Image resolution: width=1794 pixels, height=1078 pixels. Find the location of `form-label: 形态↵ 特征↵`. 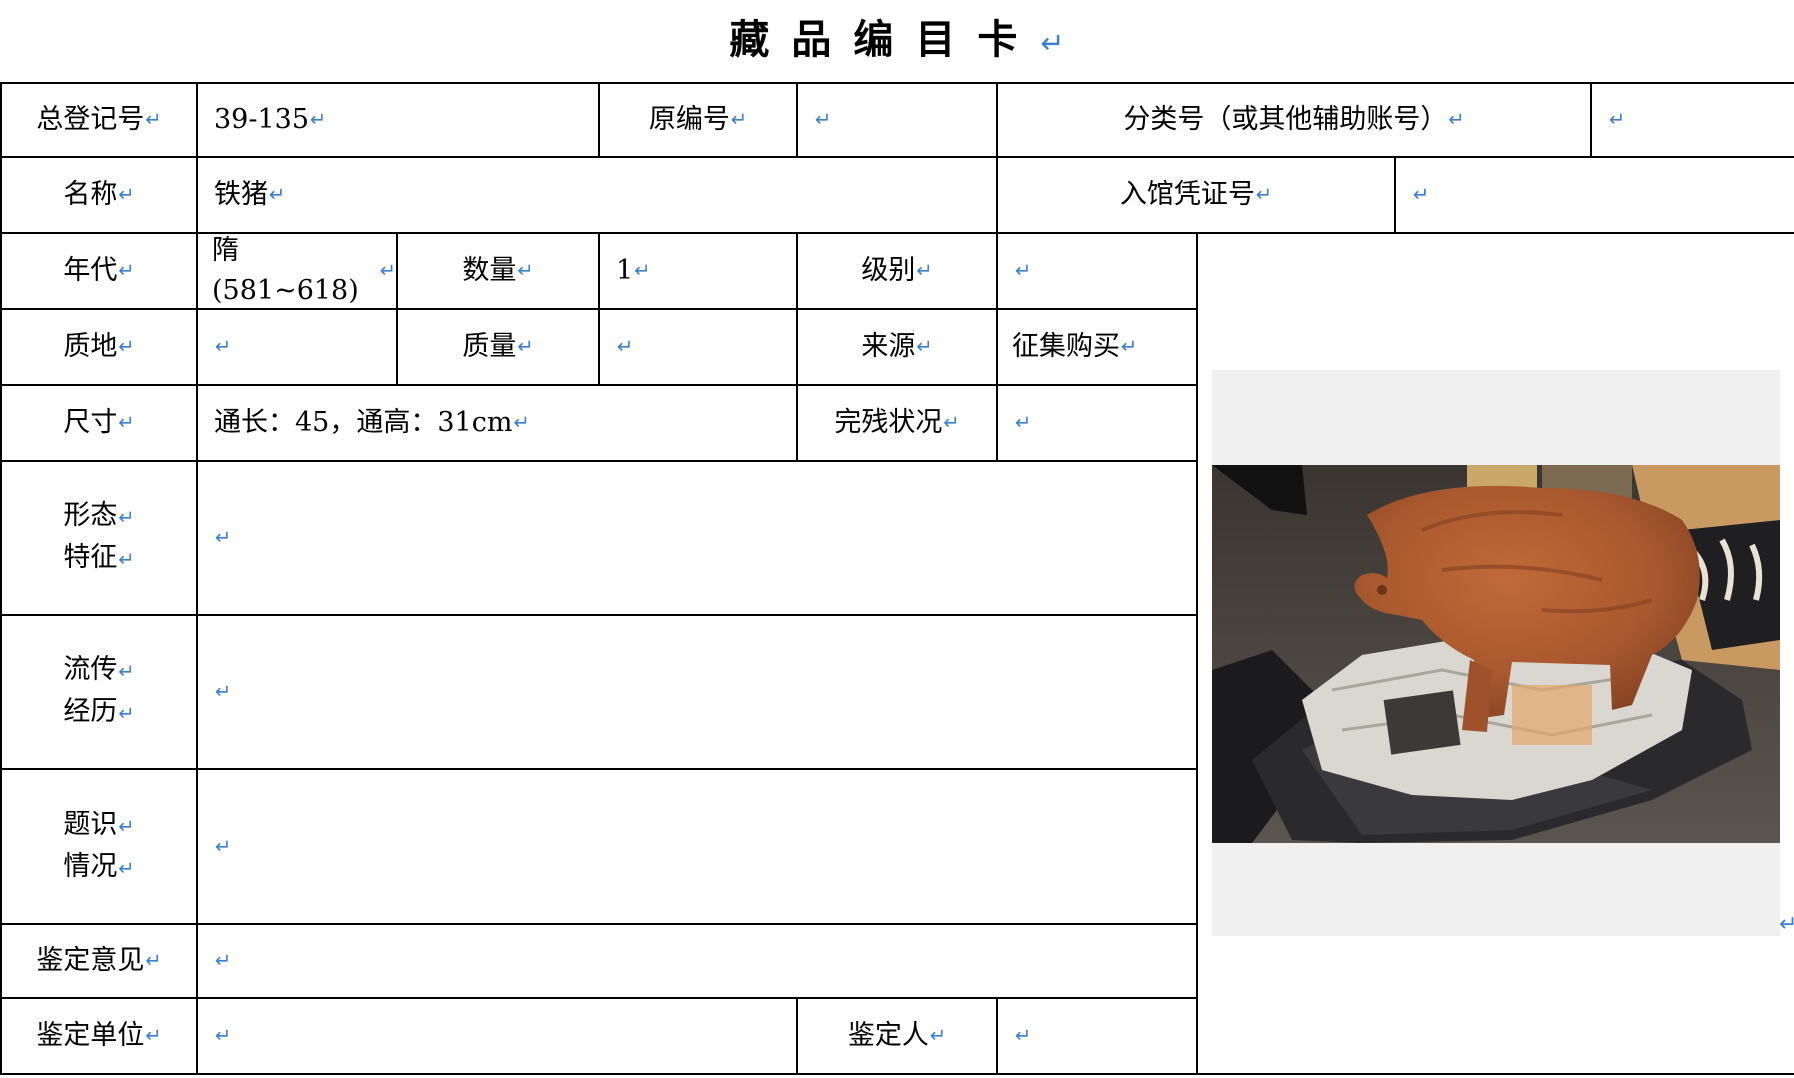

form-label: 形态↵ 特征↵ is located at coordinates (99, 536).